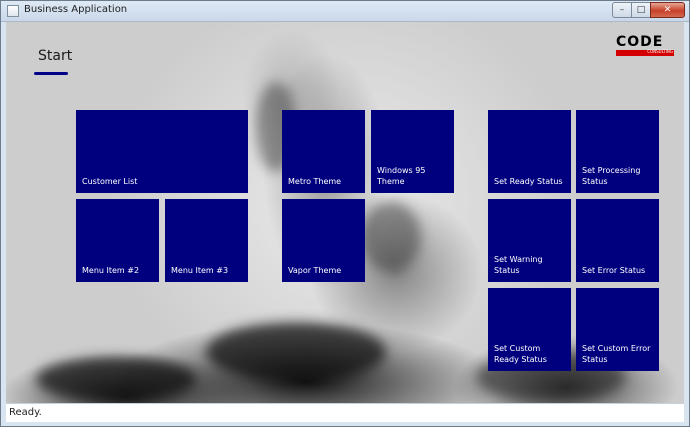 The image size is (690, 427). Describe the element at coordinates (641, 10) in the screenshot. I see `maximize-button: □` at that location.